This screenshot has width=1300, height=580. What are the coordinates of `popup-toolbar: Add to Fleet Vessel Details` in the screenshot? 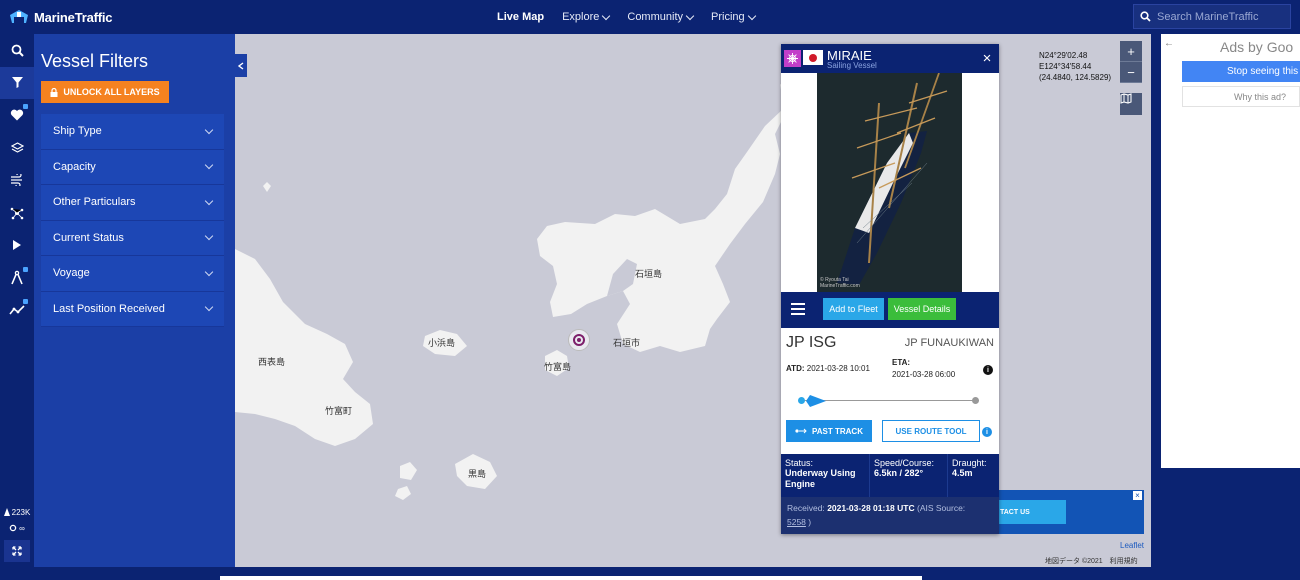 It's located at (890, 310).